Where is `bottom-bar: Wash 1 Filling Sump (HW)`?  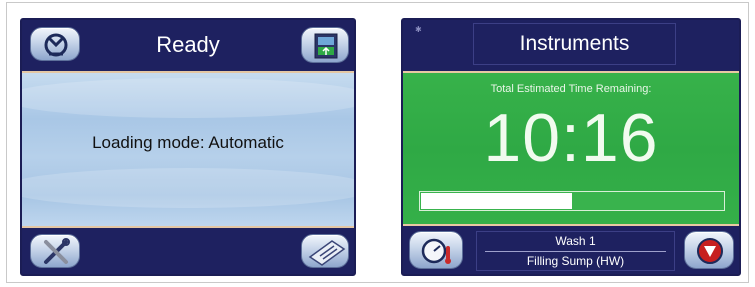 bottom-bar: Wash 1 Filling Sump (HW) is located at coordinates (571, 249).